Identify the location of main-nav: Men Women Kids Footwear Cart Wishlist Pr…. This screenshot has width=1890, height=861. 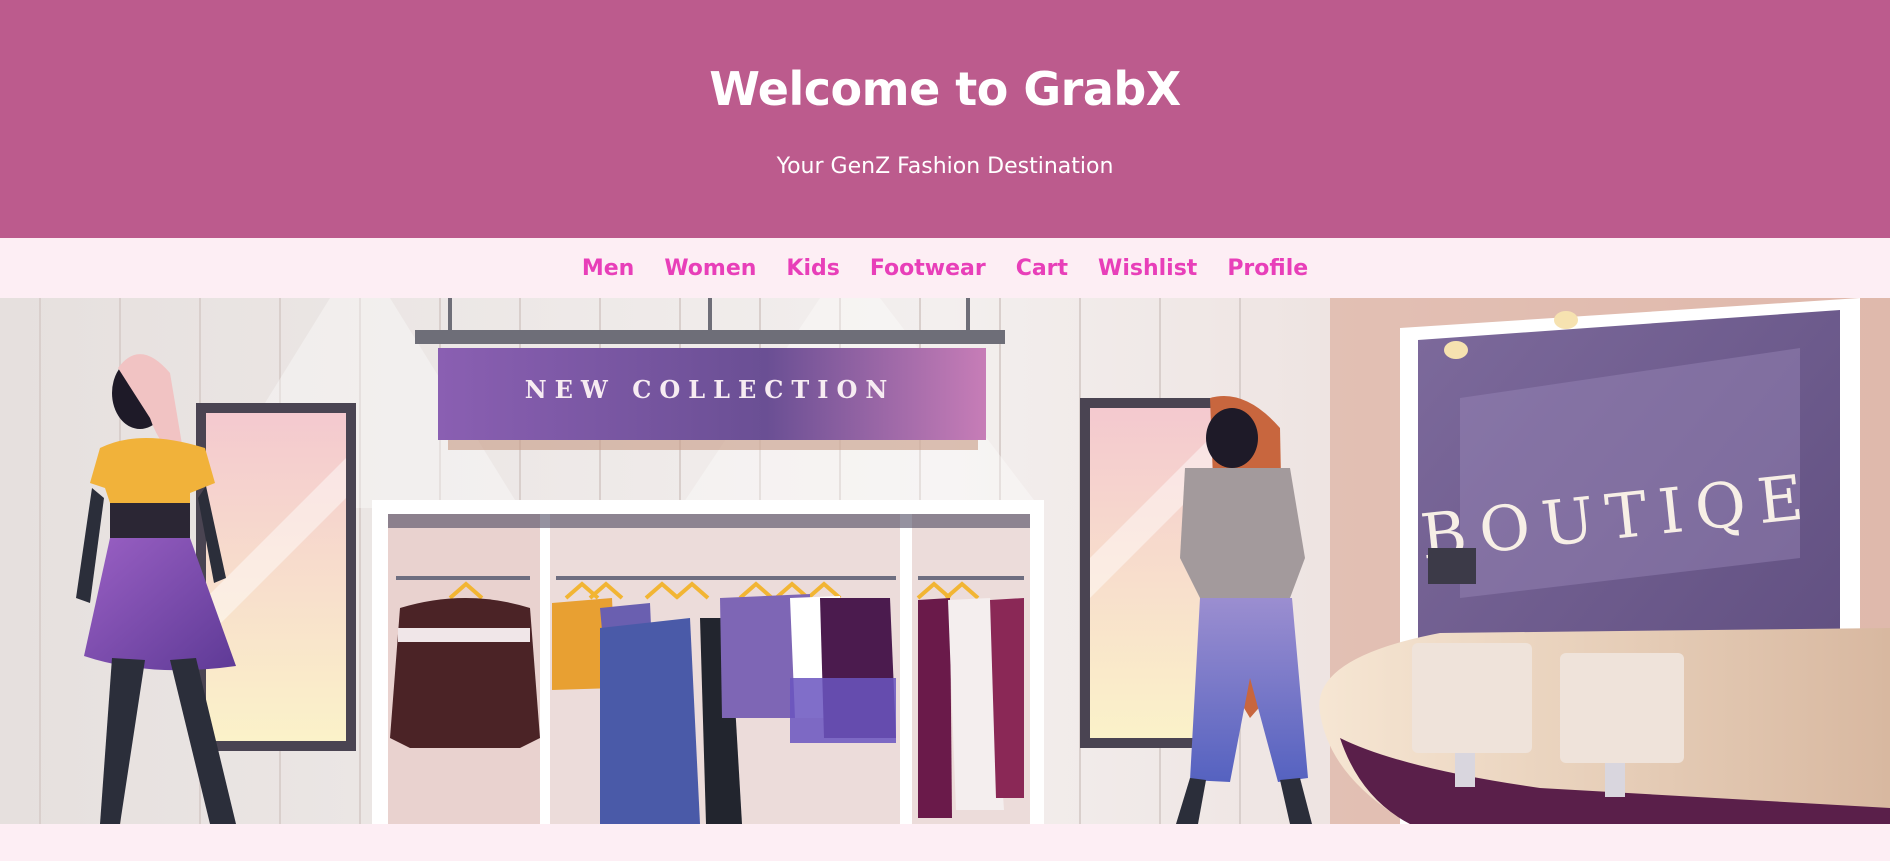
(945, 268).